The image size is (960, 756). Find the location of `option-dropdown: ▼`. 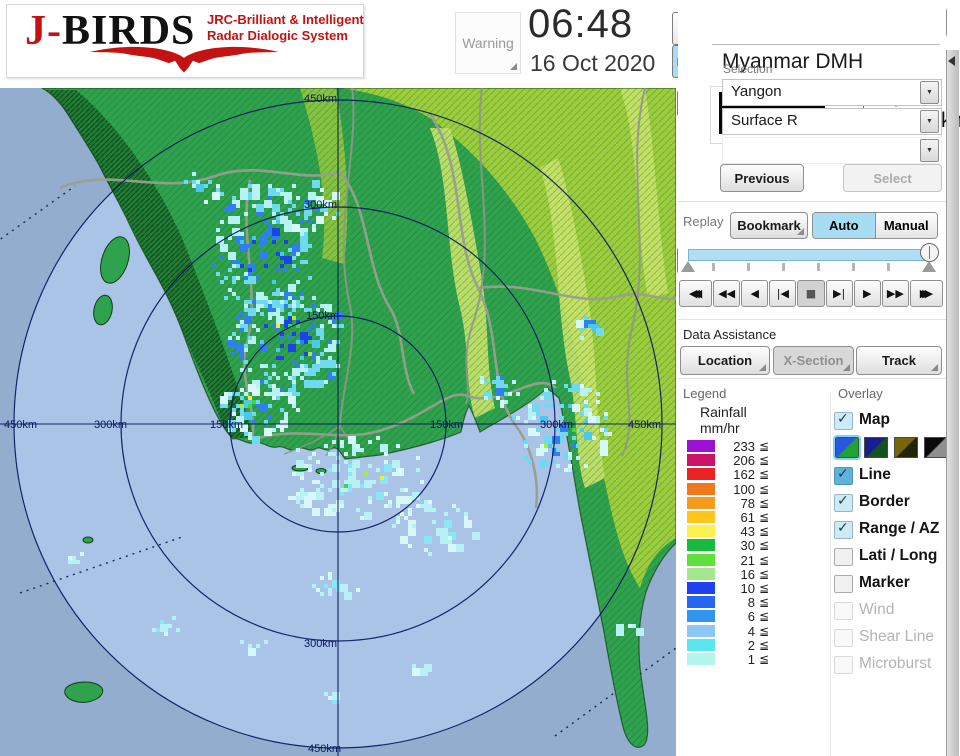

option-dropdown: ▼ is located at coordinates (832, 150).